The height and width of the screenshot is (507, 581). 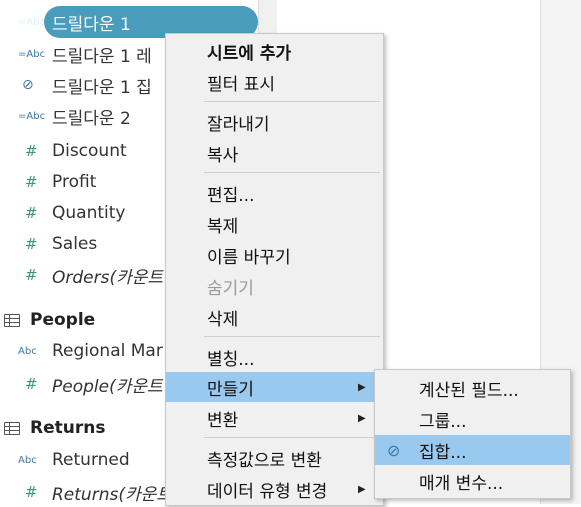 What do you see at coordinates (91, 118) in the screenshot?
I see `field-label: 드릴다운 2` at bounding box center [91, 118].